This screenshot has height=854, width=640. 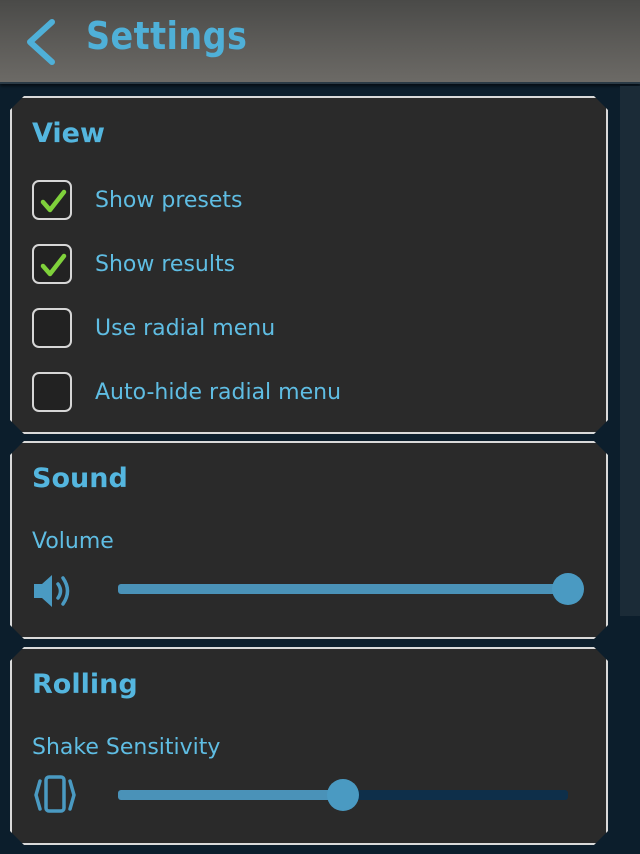 I want to click on option-auto-hide-radial-menu: Auto-hide radial menu, so click(x=186, y=392).